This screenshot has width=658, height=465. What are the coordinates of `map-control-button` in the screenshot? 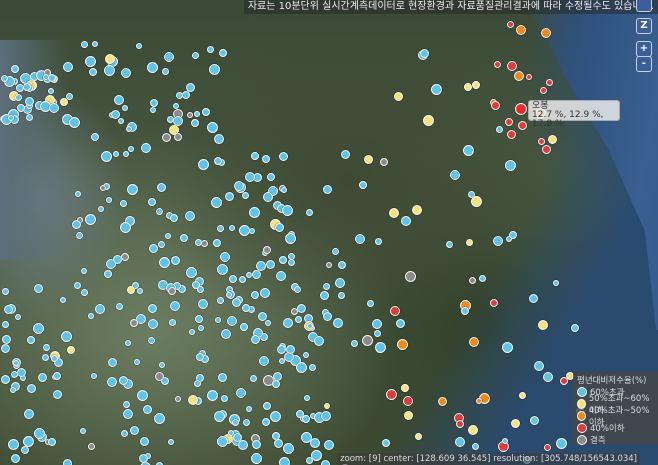 It's located at (644, 6).